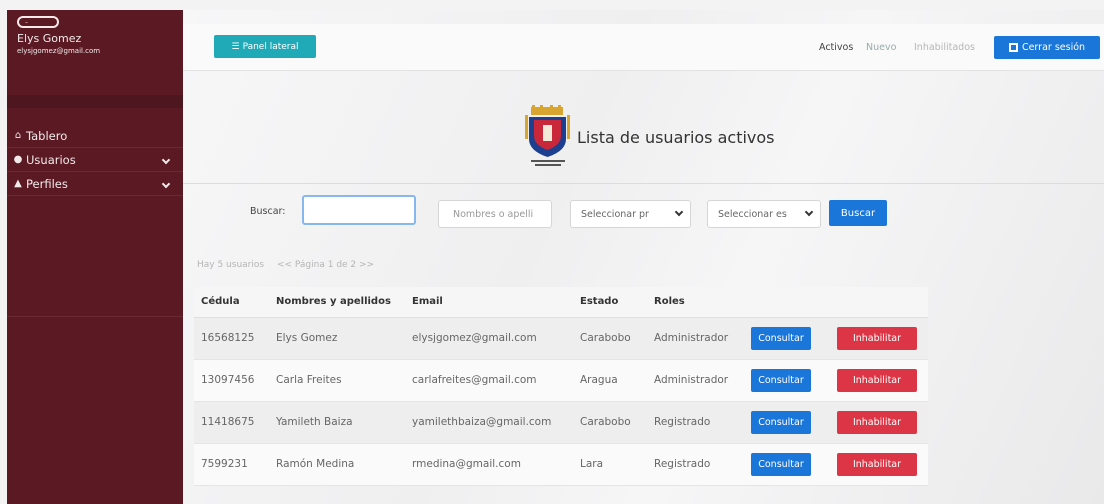 The image size is (1104, 504). Describe the element at coordinates (235, 46) in the screenshot. I see `sidebar-toggle-icon: ☰` at that location.